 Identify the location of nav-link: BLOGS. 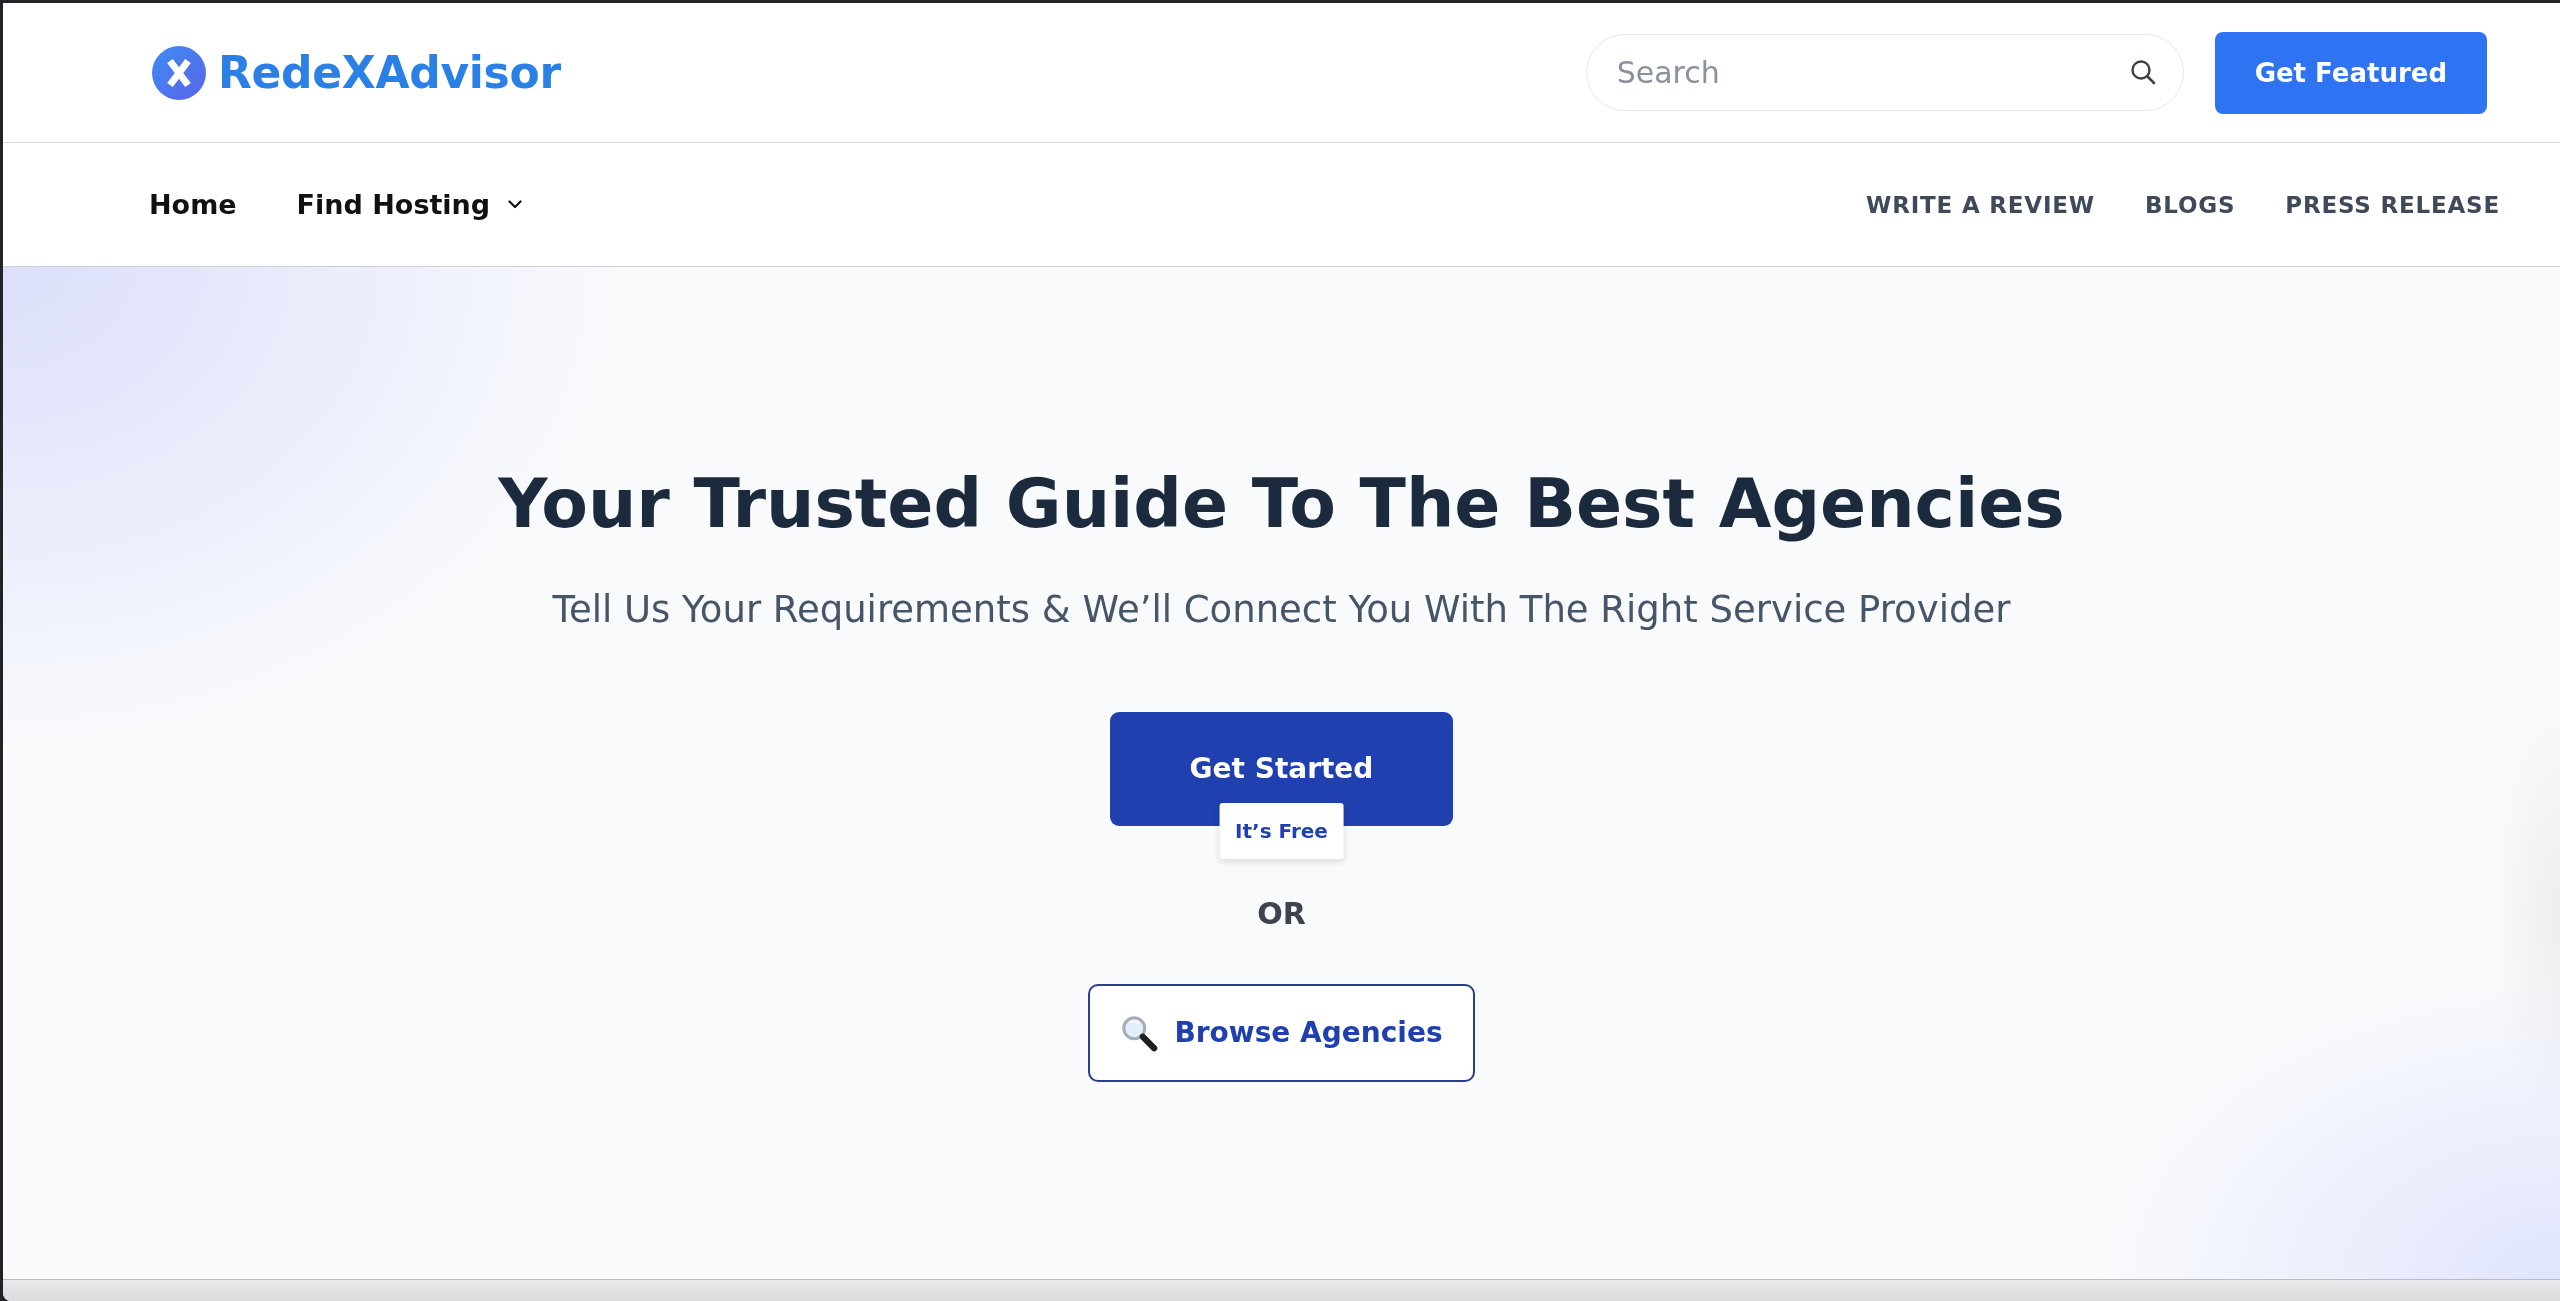
(2190, 204).